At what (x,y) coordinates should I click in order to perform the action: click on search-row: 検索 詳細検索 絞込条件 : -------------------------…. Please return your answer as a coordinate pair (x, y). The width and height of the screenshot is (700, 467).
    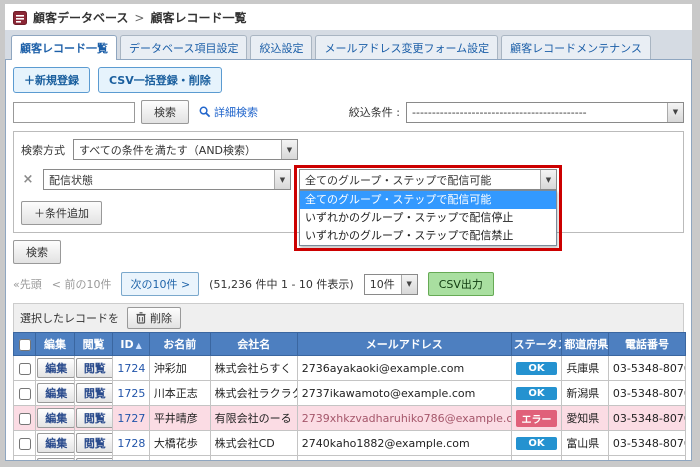
    Looking at the image, I should click on (348, 114).